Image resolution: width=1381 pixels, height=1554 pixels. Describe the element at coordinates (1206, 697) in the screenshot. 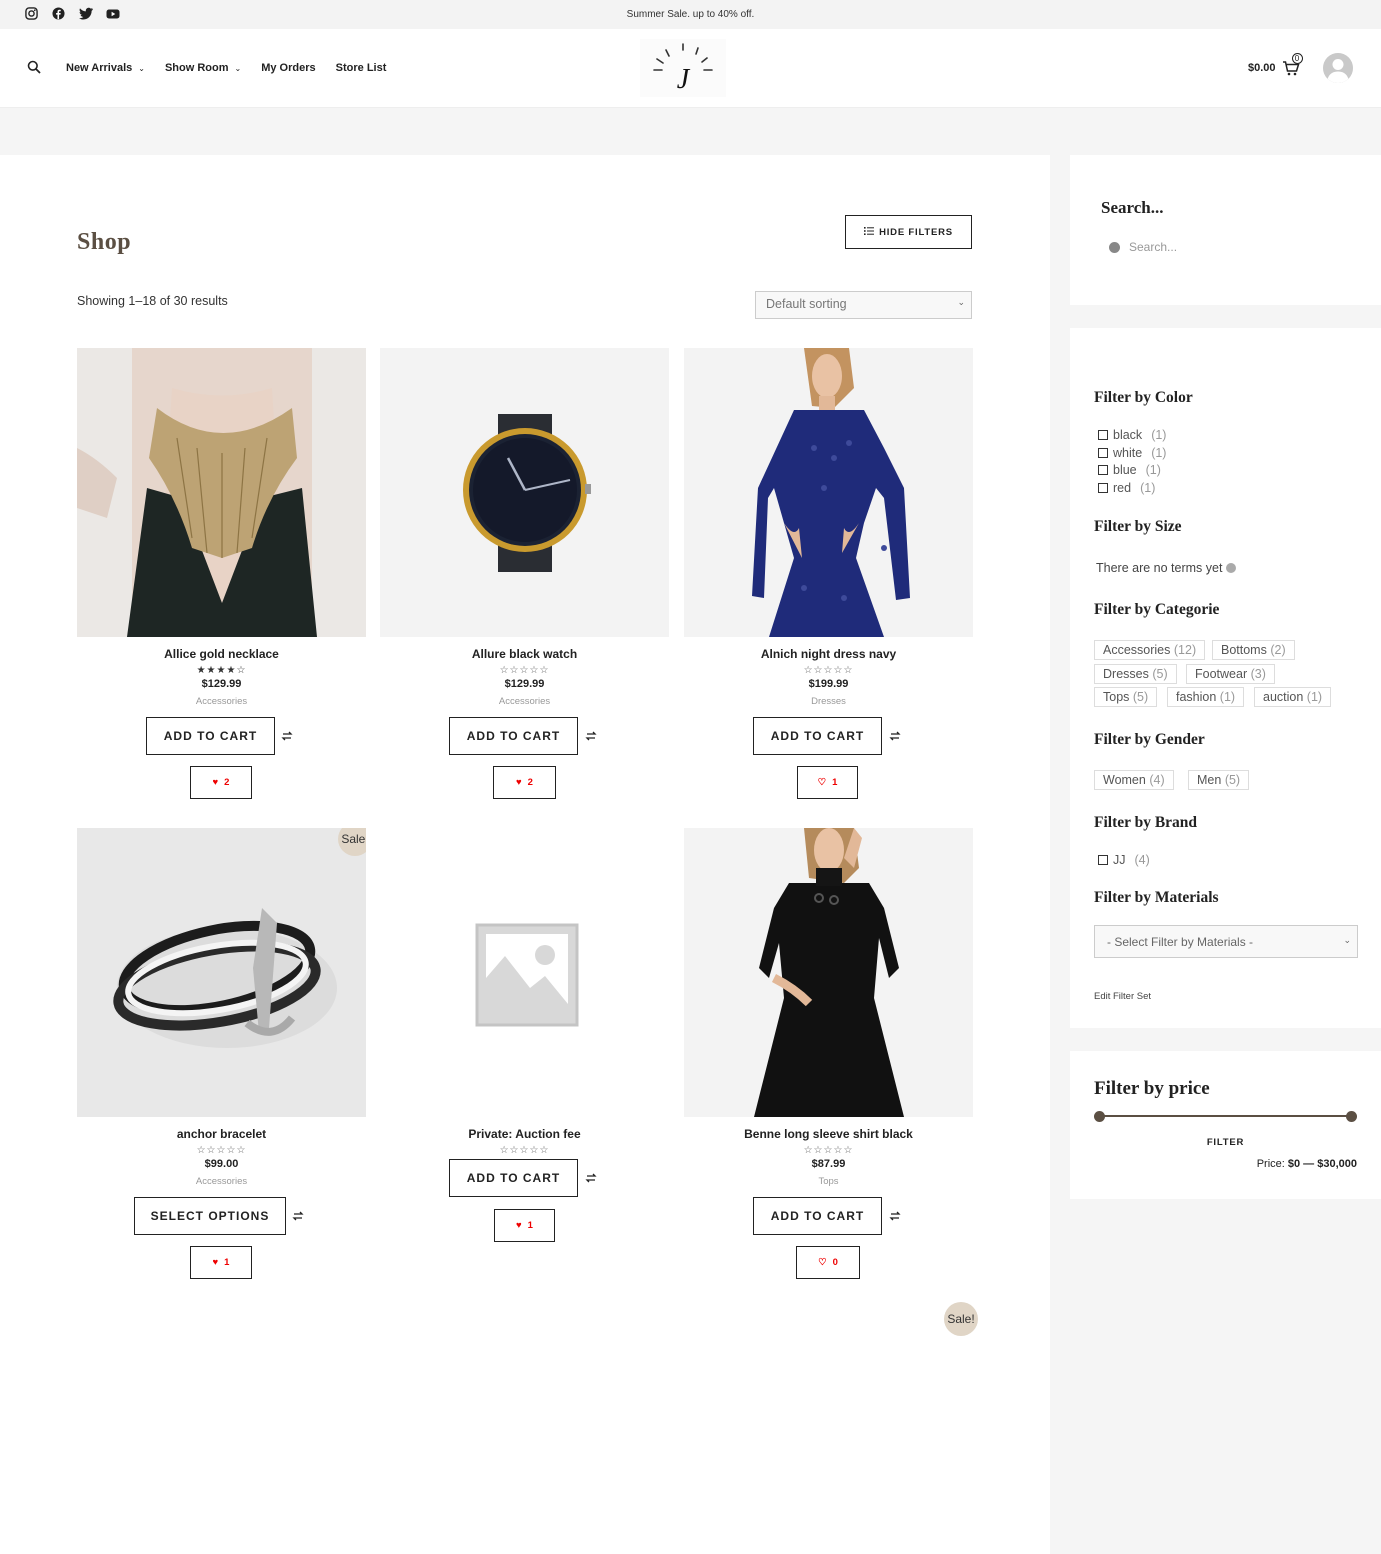

I see `filter-tag: fashion (1)` at that location.